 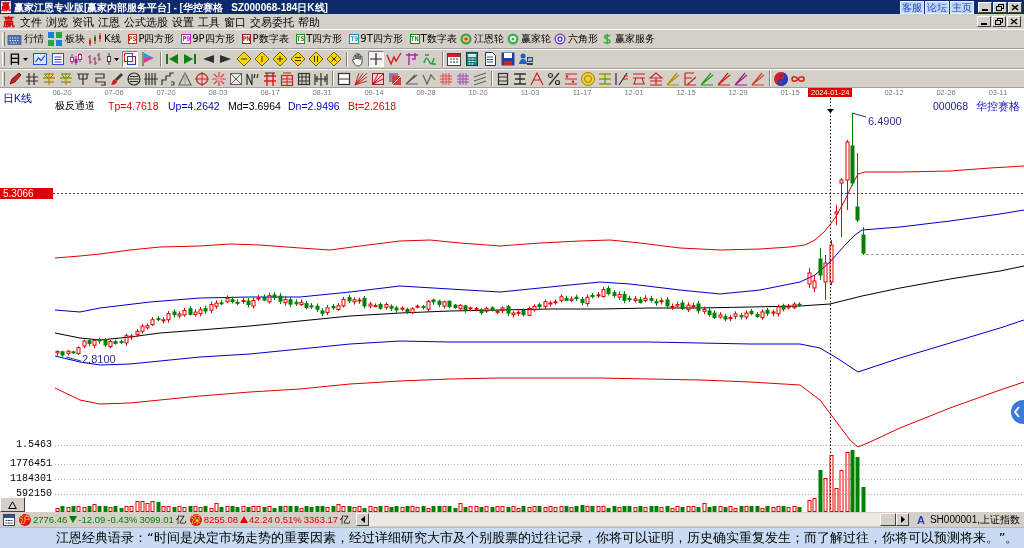 I want to click on menu-item: 公式选股, so click(x=146, y=21).